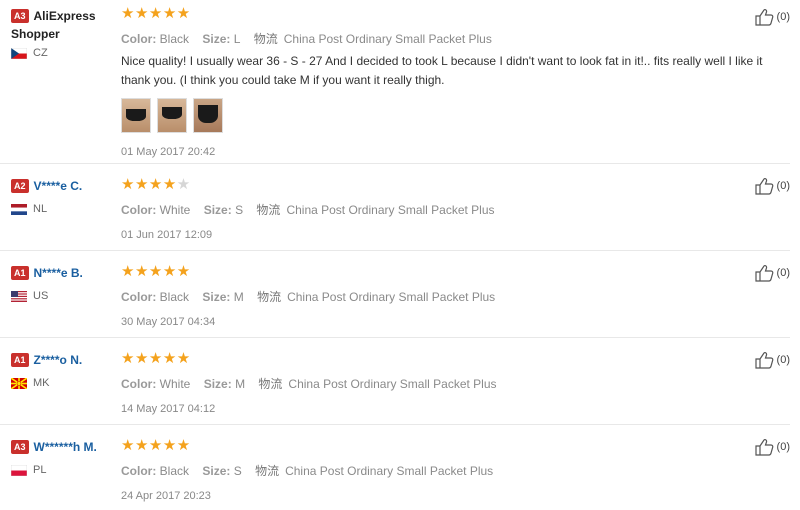 This screenshot has height=510, width=800. Describe the element at coordinates (41, 296) in the screenshot. I see `country-code: US` at that location.